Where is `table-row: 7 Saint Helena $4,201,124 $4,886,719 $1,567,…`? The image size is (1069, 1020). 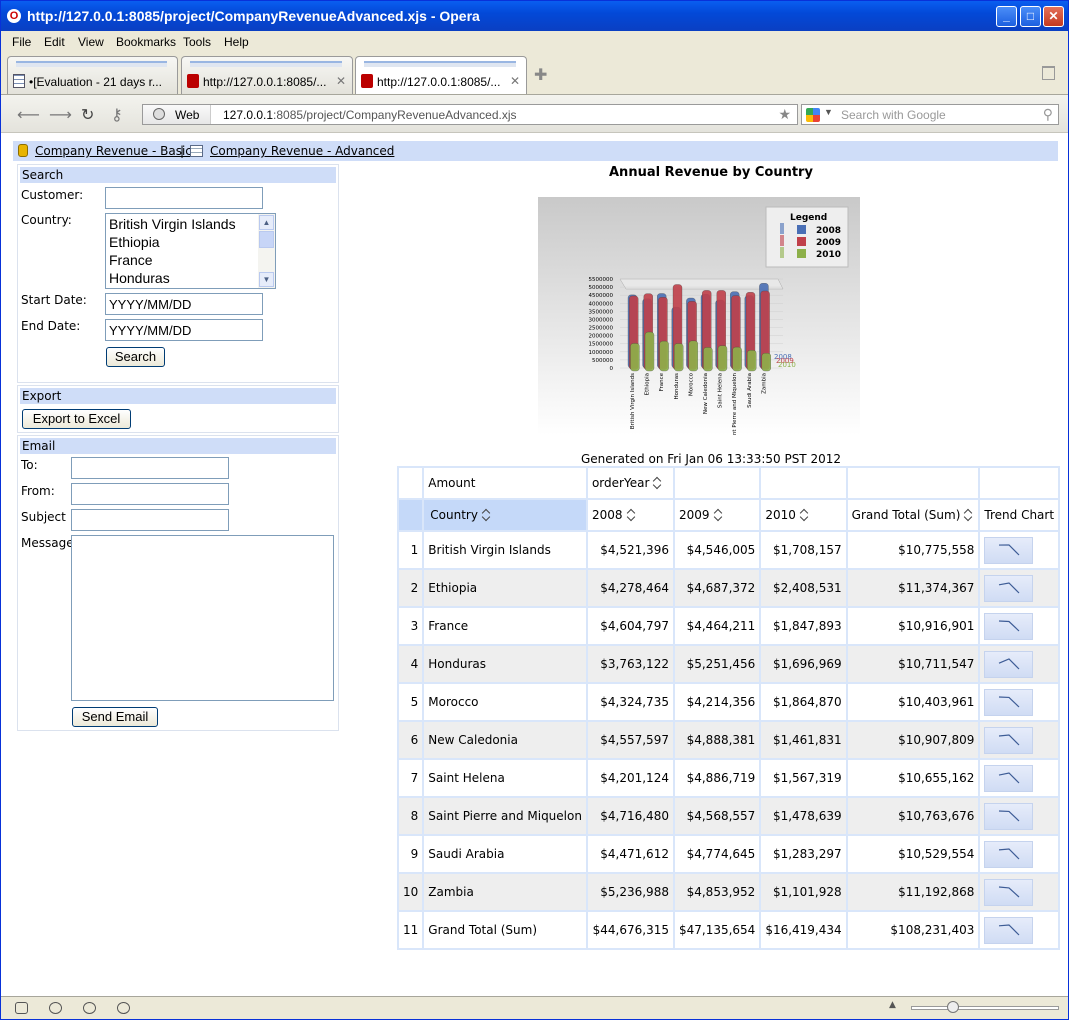 table-row: 7 Saint Helena $4,201,124 $4,886,719 $1,567,… is located at coordinates (728, 778).